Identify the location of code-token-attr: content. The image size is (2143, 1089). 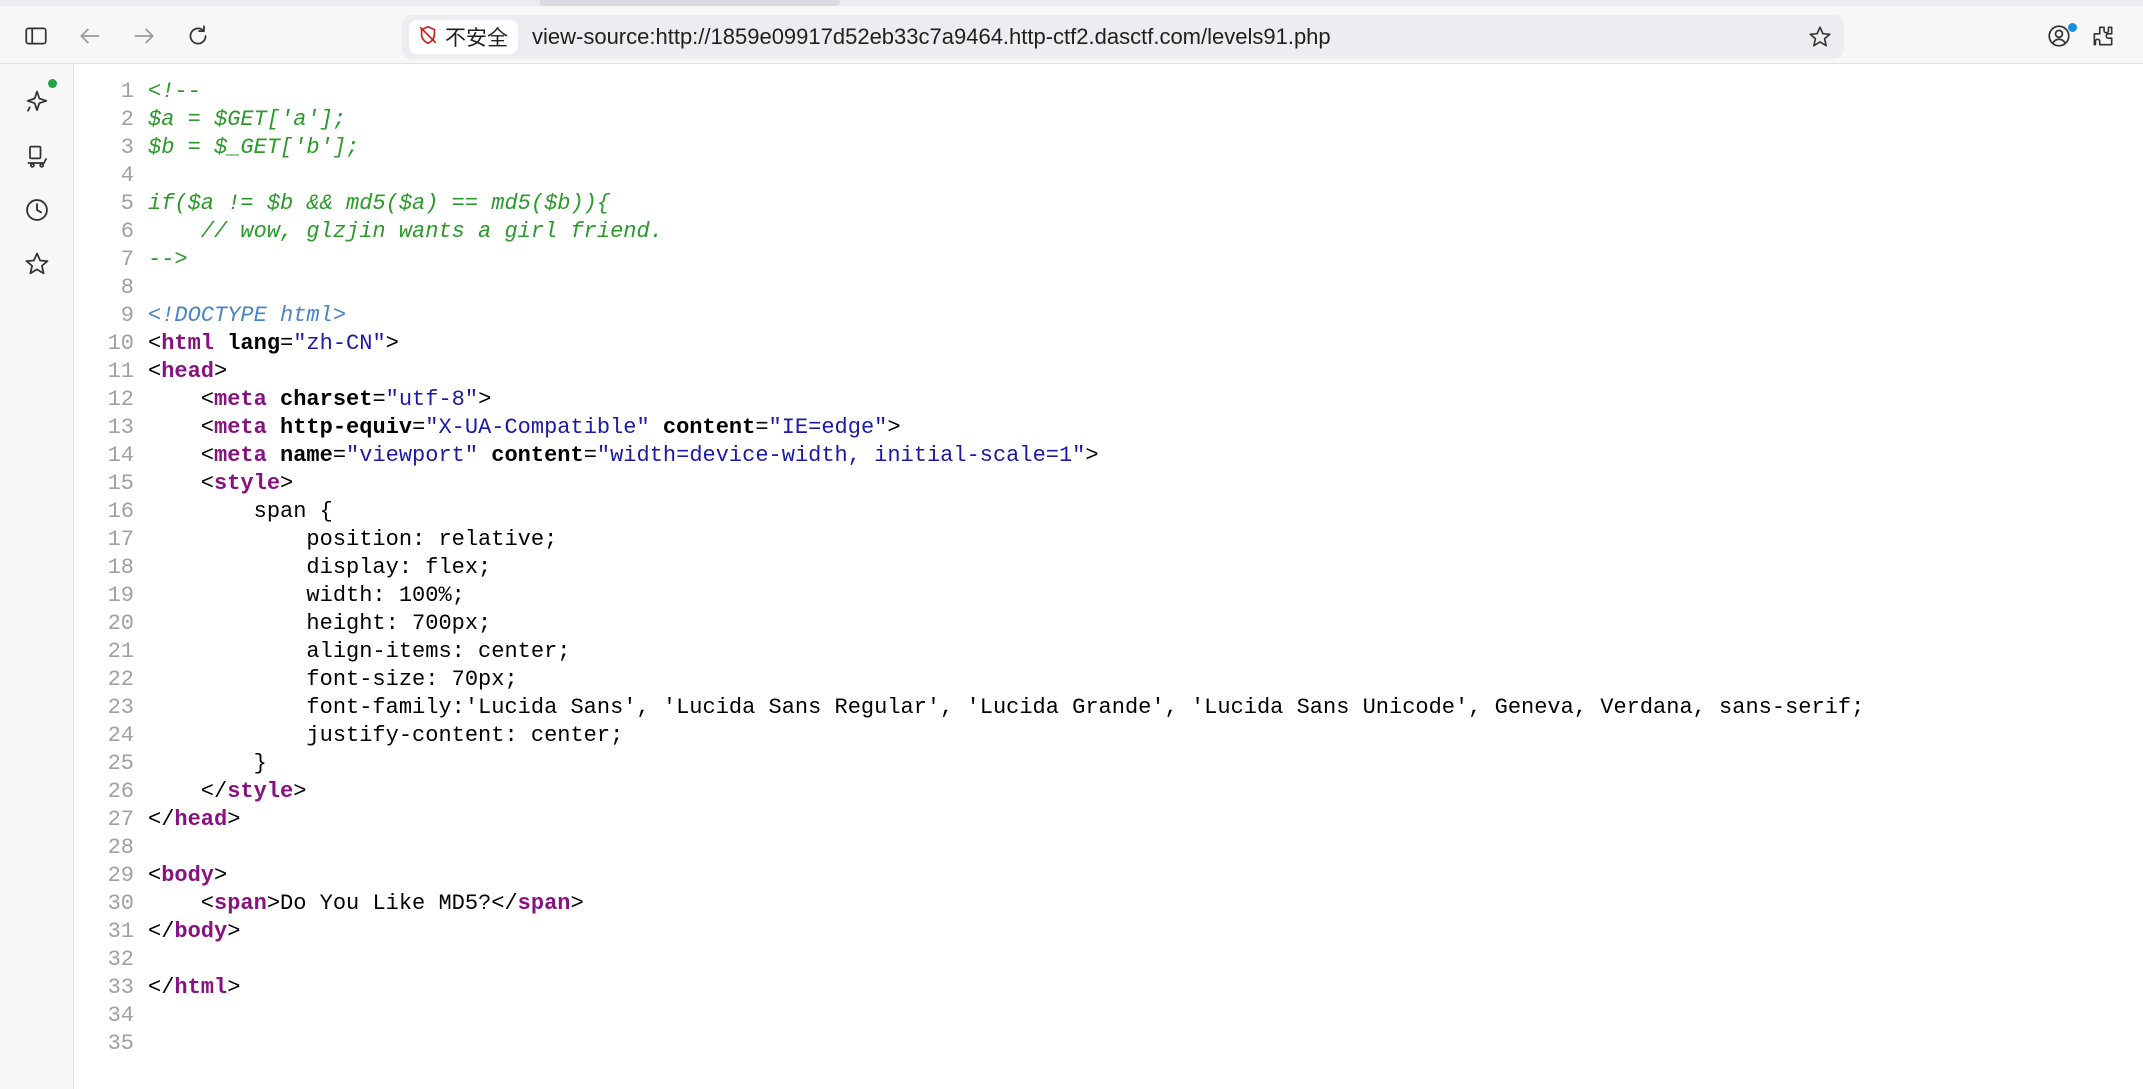
(537, 455).